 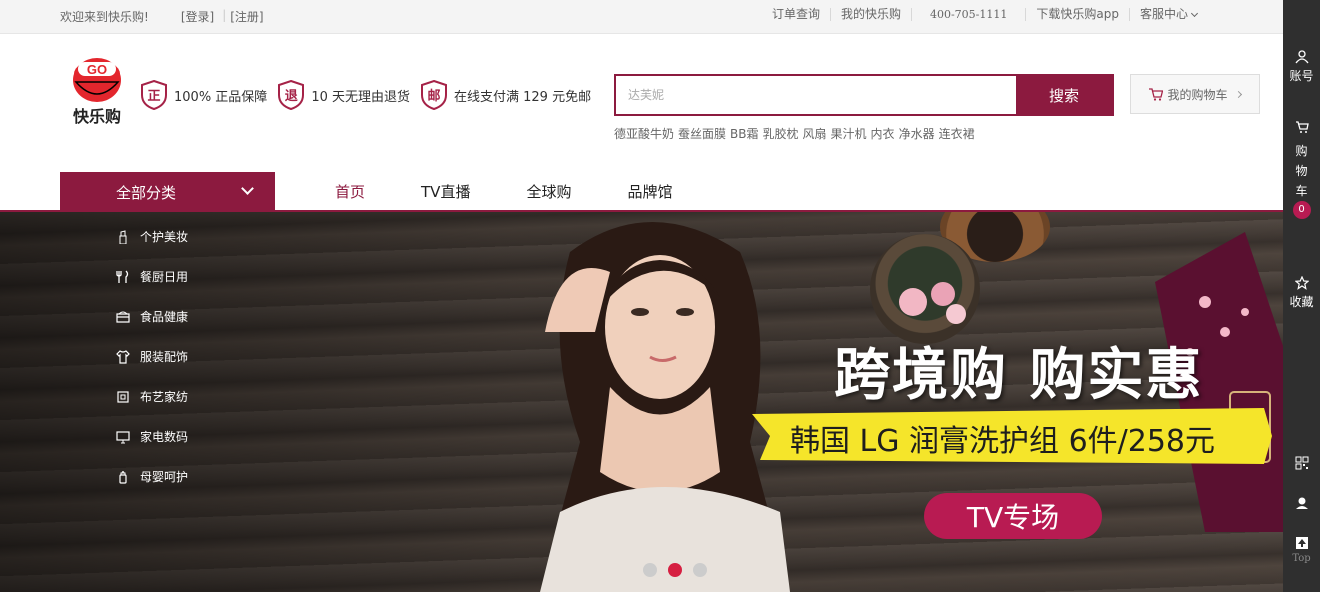 I want to click on hot-word-link: 德亚酸牛奶, so click(x=644, y=133).